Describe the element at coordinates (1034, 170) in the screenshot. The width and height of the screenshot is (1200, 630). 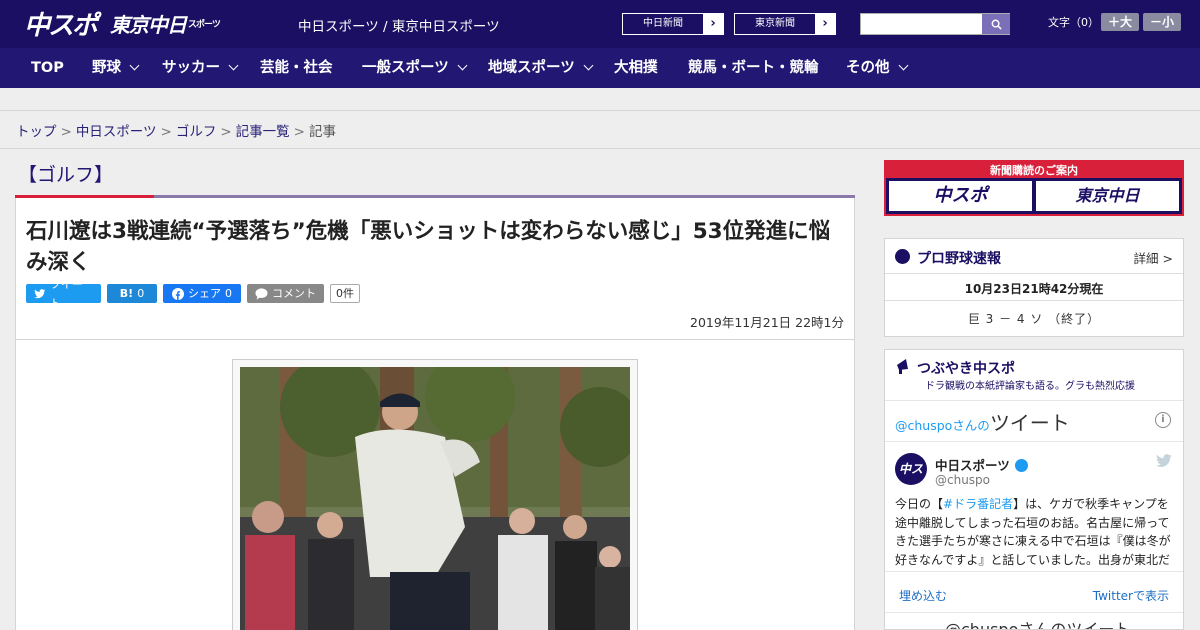
I see `subscription-title: 新聞購読のご案内` at that location.